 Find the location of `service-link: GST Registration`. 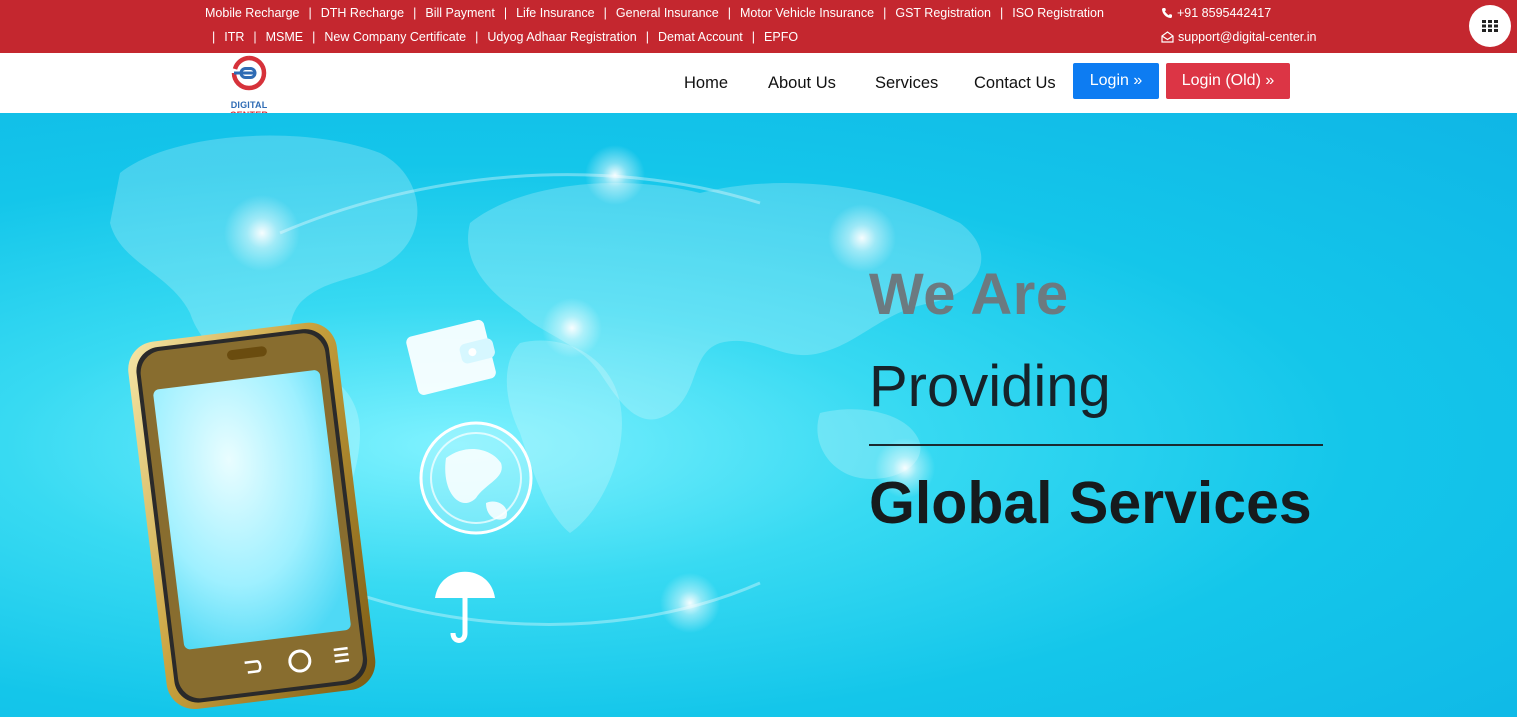

service-link: GST Registration is located at coordinates (943, 13).